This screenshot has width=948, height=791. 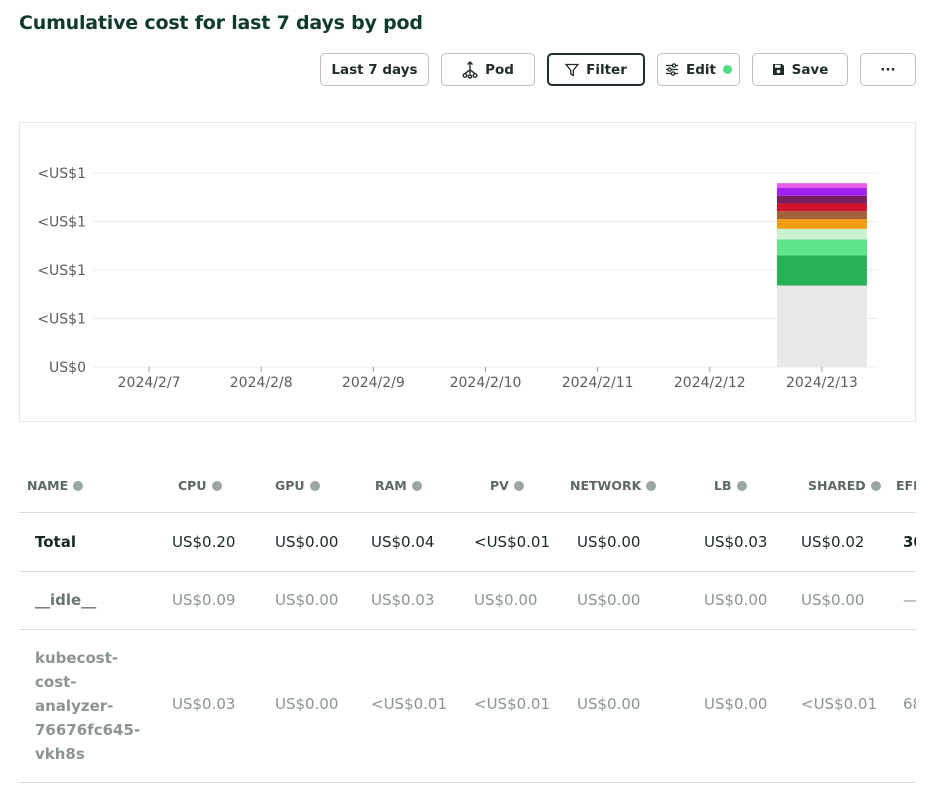 I want to click on pod-name-link: kubecost-cost-analyzer-76676fc645-vkh8s, so click(x=90, y=706).